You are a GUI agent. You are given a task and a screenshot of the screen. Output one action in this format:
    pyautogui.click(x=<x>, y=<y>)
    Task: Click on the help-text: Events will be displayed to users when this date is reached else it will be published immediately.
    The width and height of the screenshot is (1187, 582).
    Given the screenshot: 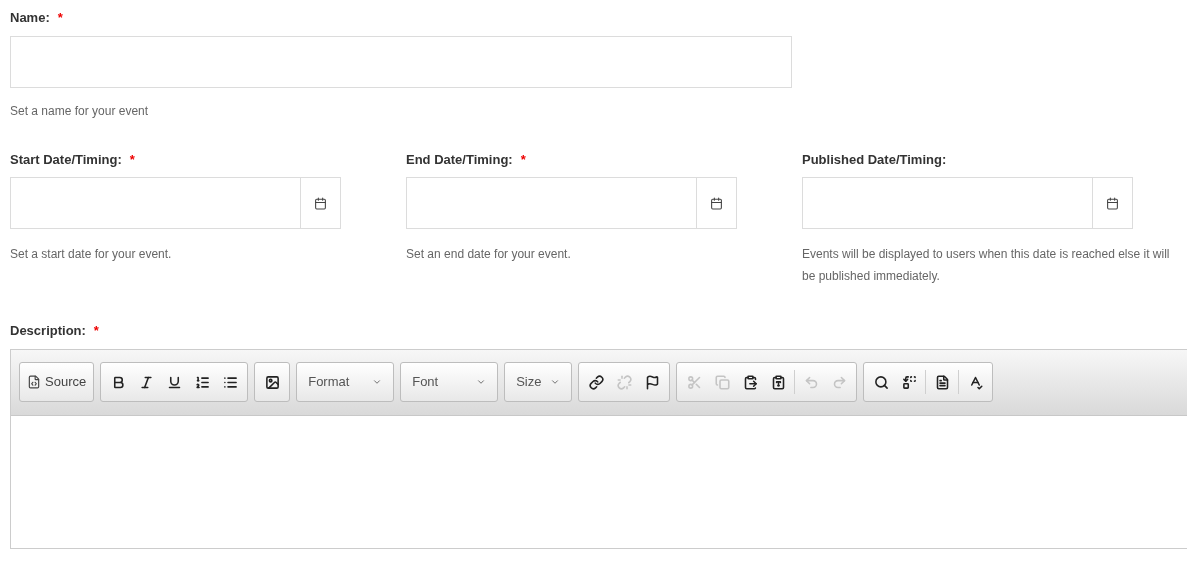 What is the action you would take?
    pyautogui.click(x=986, y=265)
    